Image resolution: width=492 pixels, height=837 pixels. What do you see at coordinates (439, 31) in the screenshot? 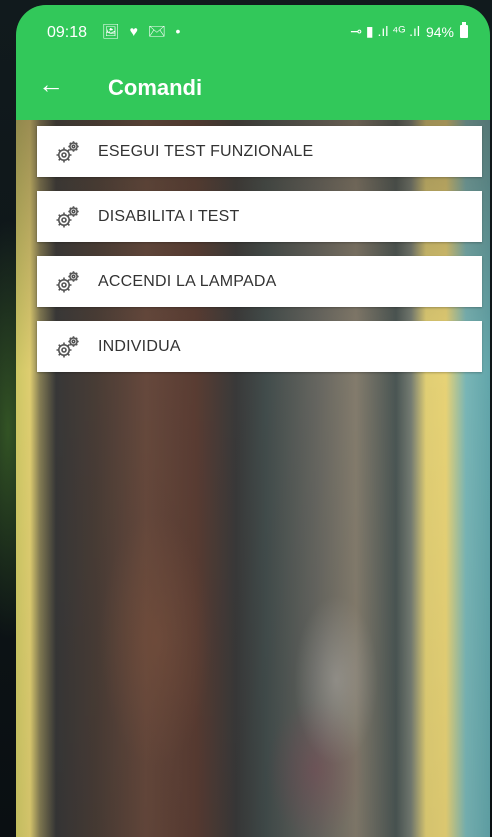
I see `battery-percent: 94%` at bounding box center [439, 31].